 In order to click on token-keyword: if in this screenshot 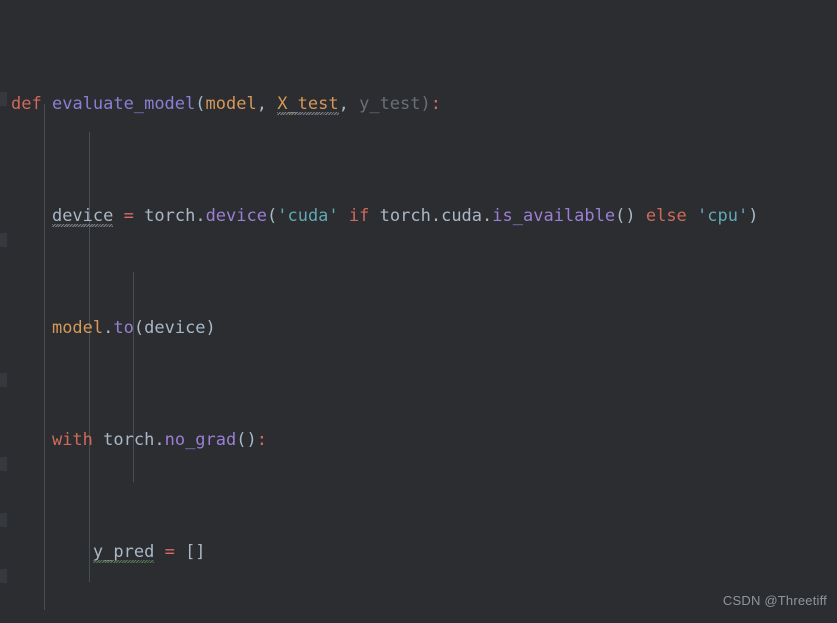, I will do `click(359, 216)`.